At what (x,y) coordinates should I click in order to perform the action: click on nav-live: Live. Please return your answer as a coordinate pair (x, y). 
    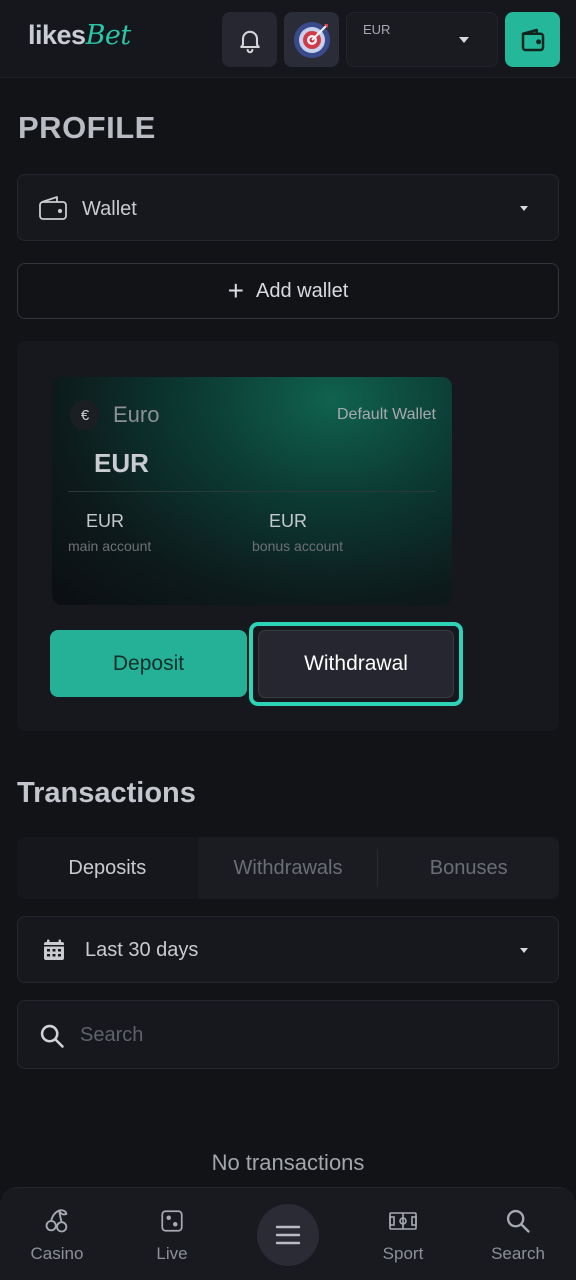
    Looking at the image, I should click on (172, 1235).